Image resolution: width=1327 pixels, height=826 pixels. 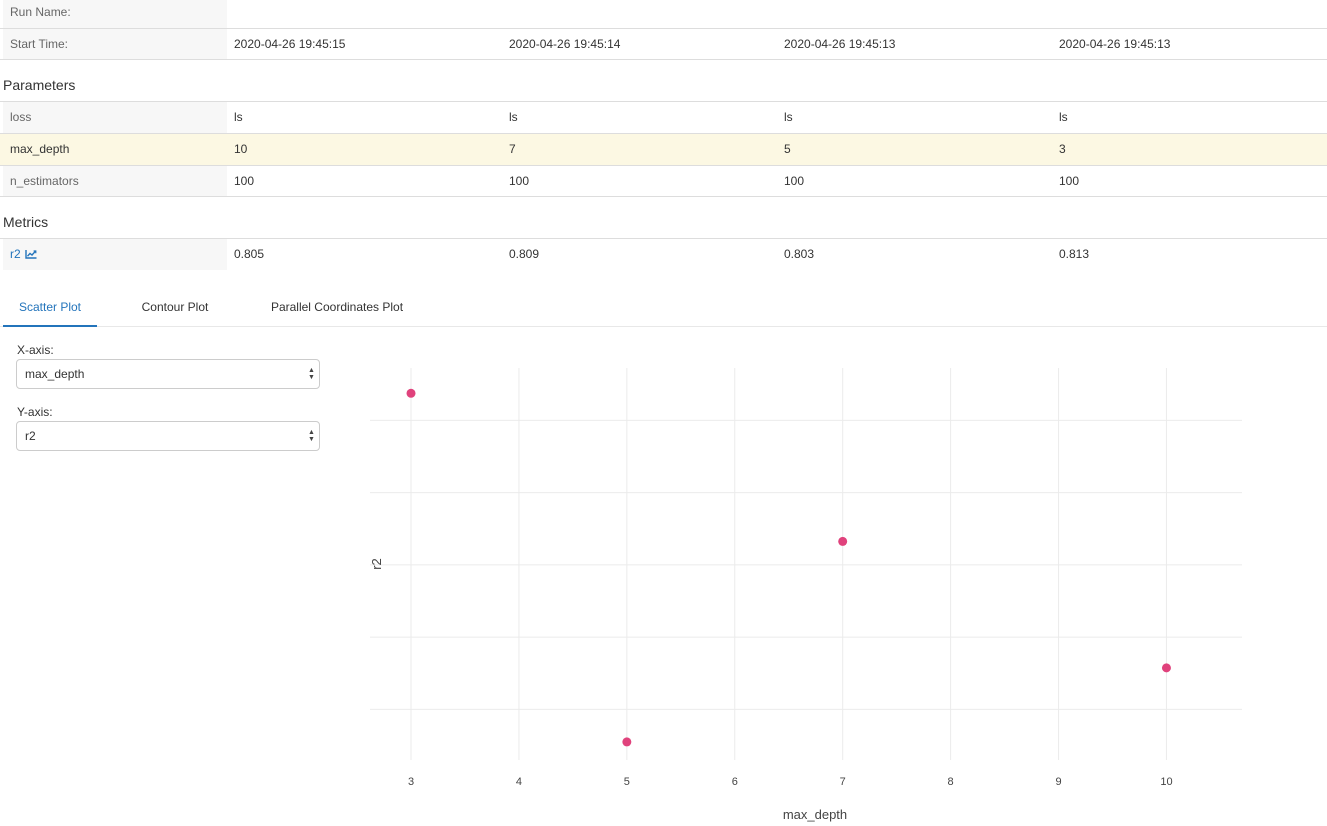 I want to click on x-tick-label: 10, so click(x=1166, y=782).